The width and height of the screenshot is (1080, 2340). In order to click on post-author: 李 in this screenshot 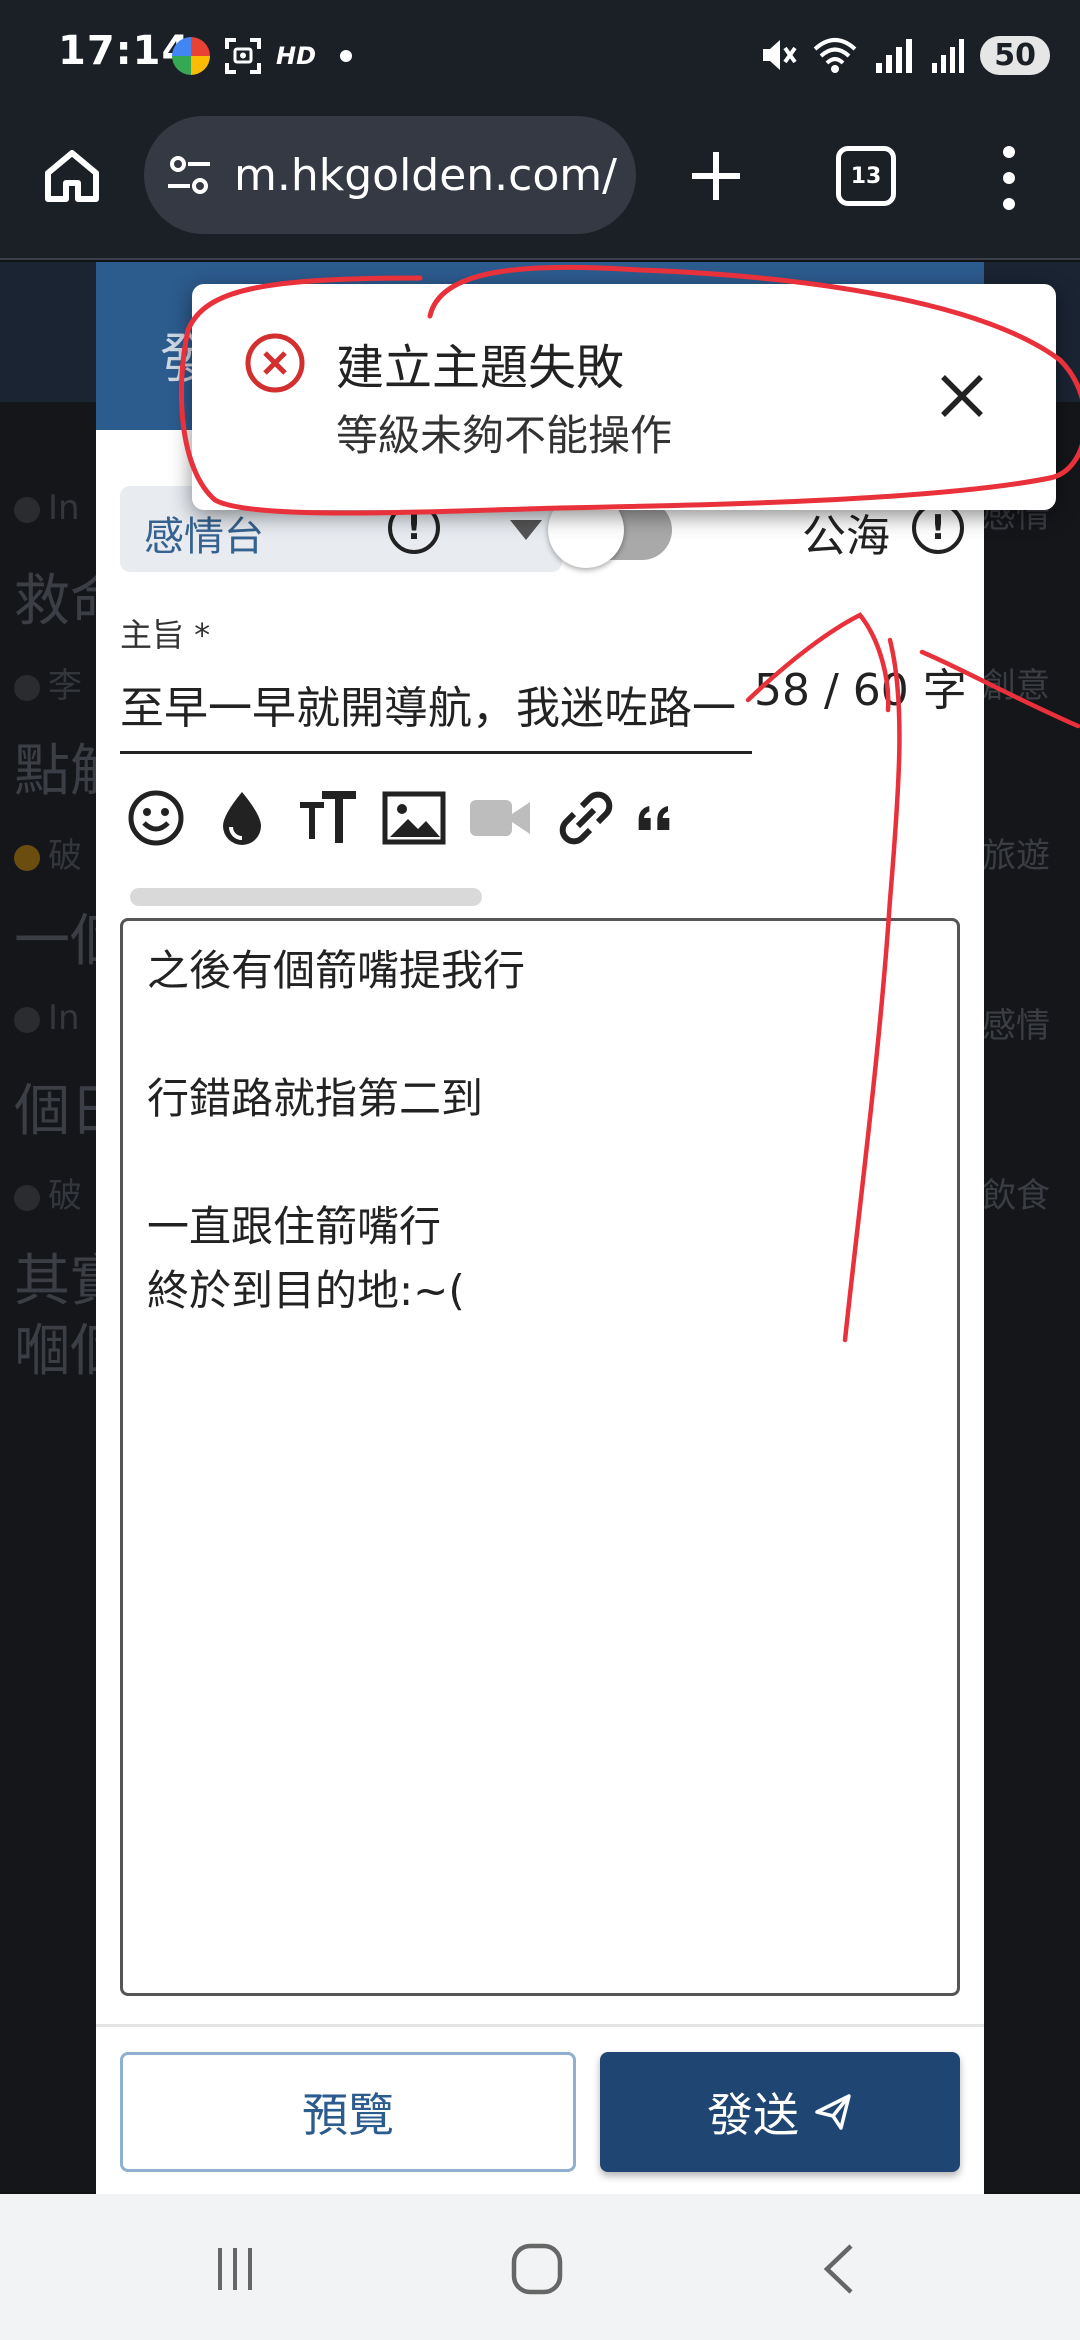, I will do `click(65, 686)`.